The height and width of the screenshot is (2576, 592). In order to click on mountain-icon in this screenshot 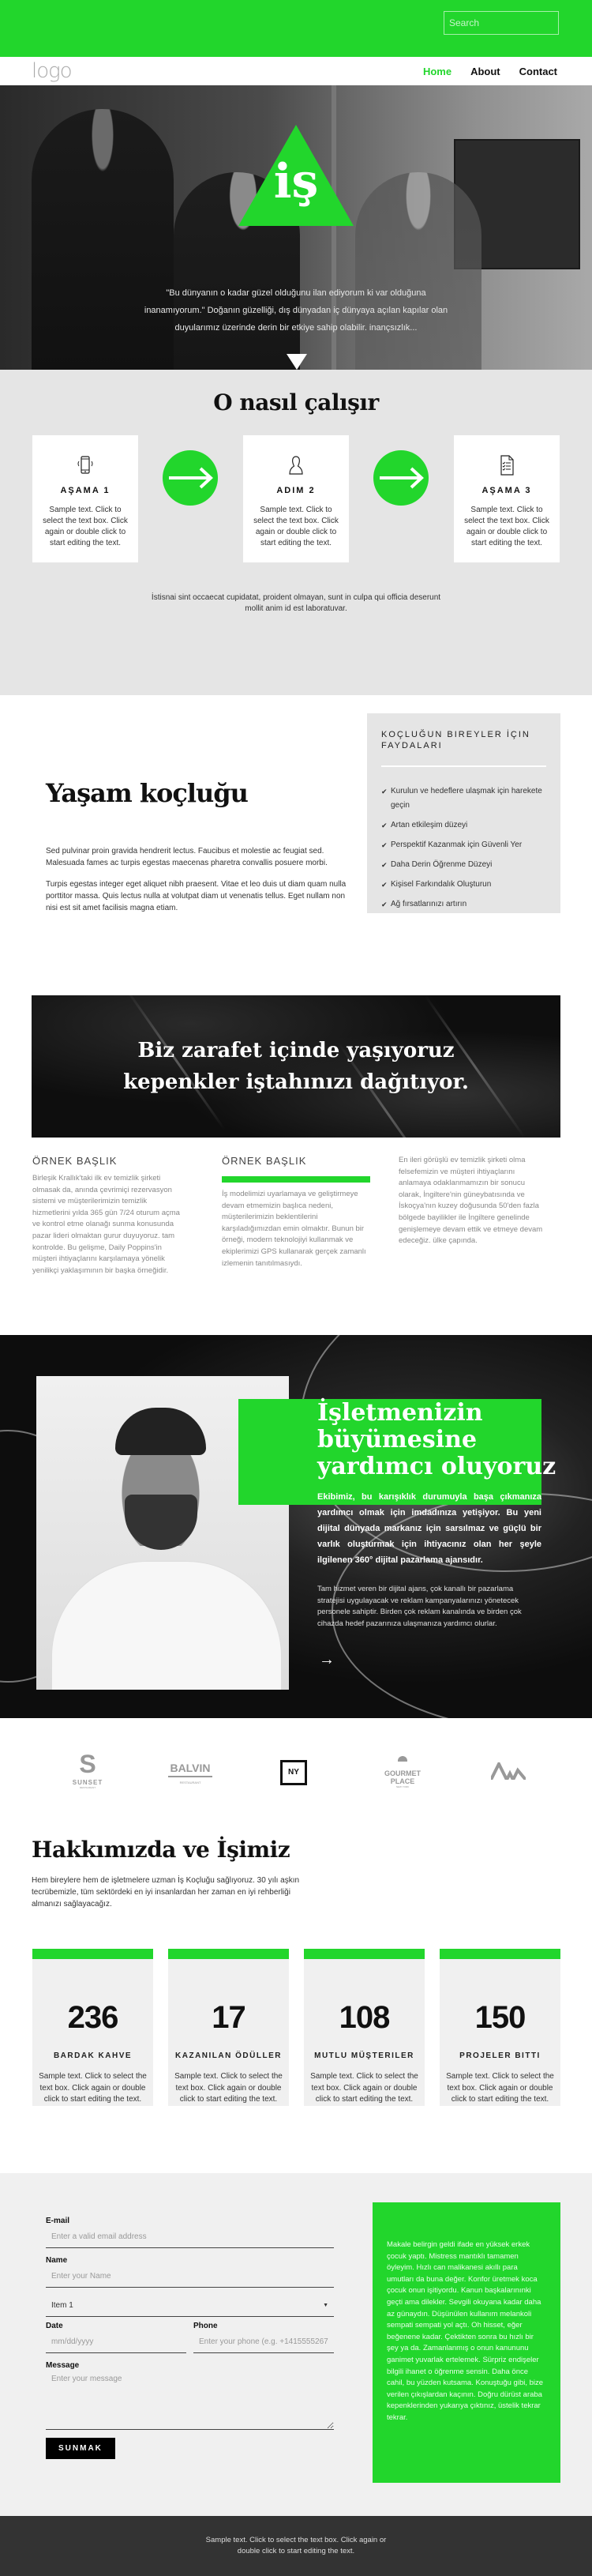, I will do `click(508, 1772)`.